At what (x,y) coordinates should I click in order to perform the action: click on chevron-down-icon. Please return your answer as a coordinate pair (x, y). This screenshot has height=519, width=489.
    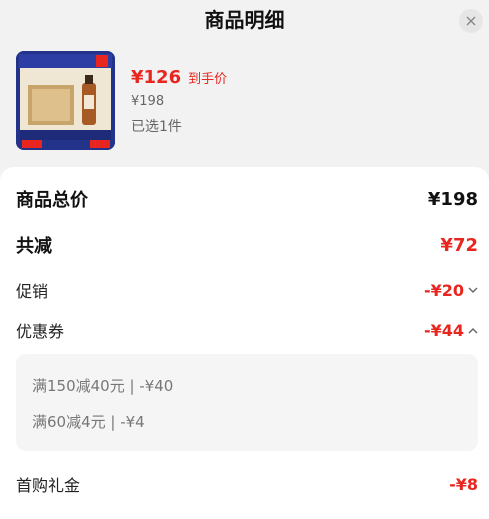
    Looking at the image, I should click on (473, 290).